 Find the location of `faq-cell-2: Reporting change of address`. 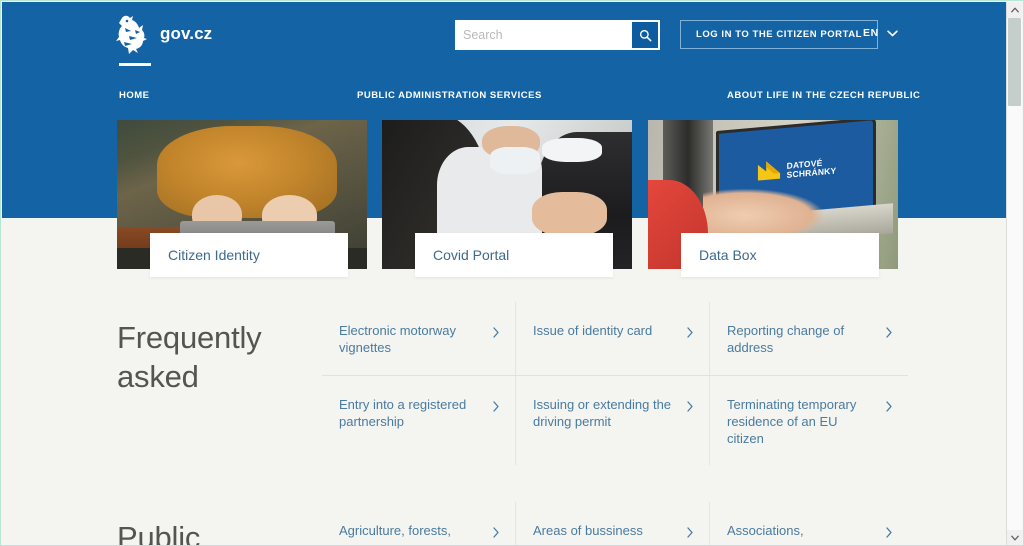

faq-cell-2: Reporting change of address is located at coordinates (808, 338).